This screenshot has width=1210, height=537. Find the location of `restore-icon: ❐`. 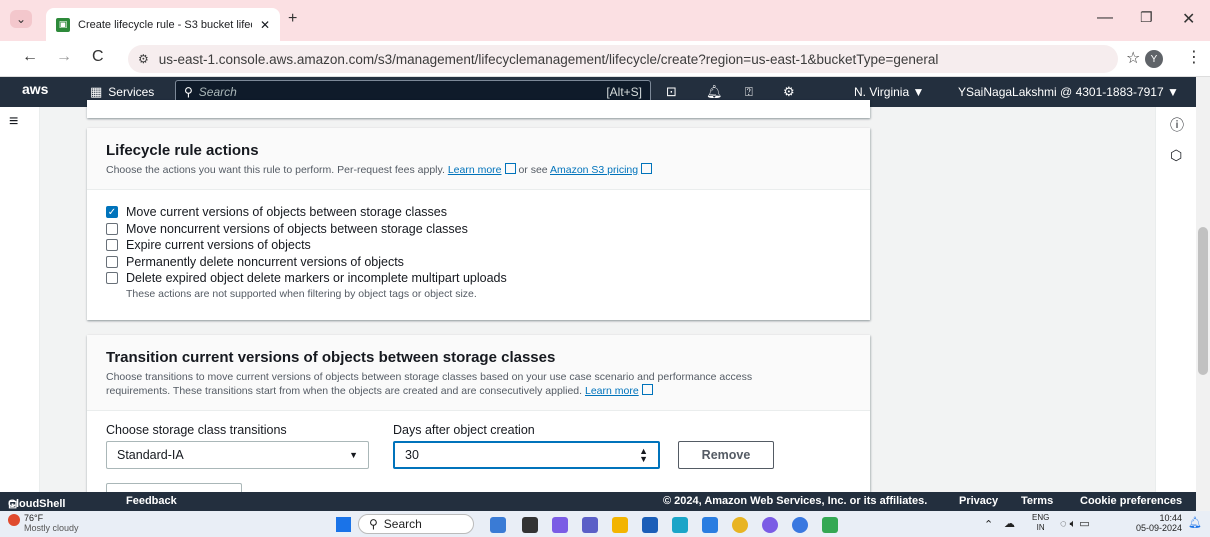

restore-icon: ❐ is located at coordinates (1146, 17).